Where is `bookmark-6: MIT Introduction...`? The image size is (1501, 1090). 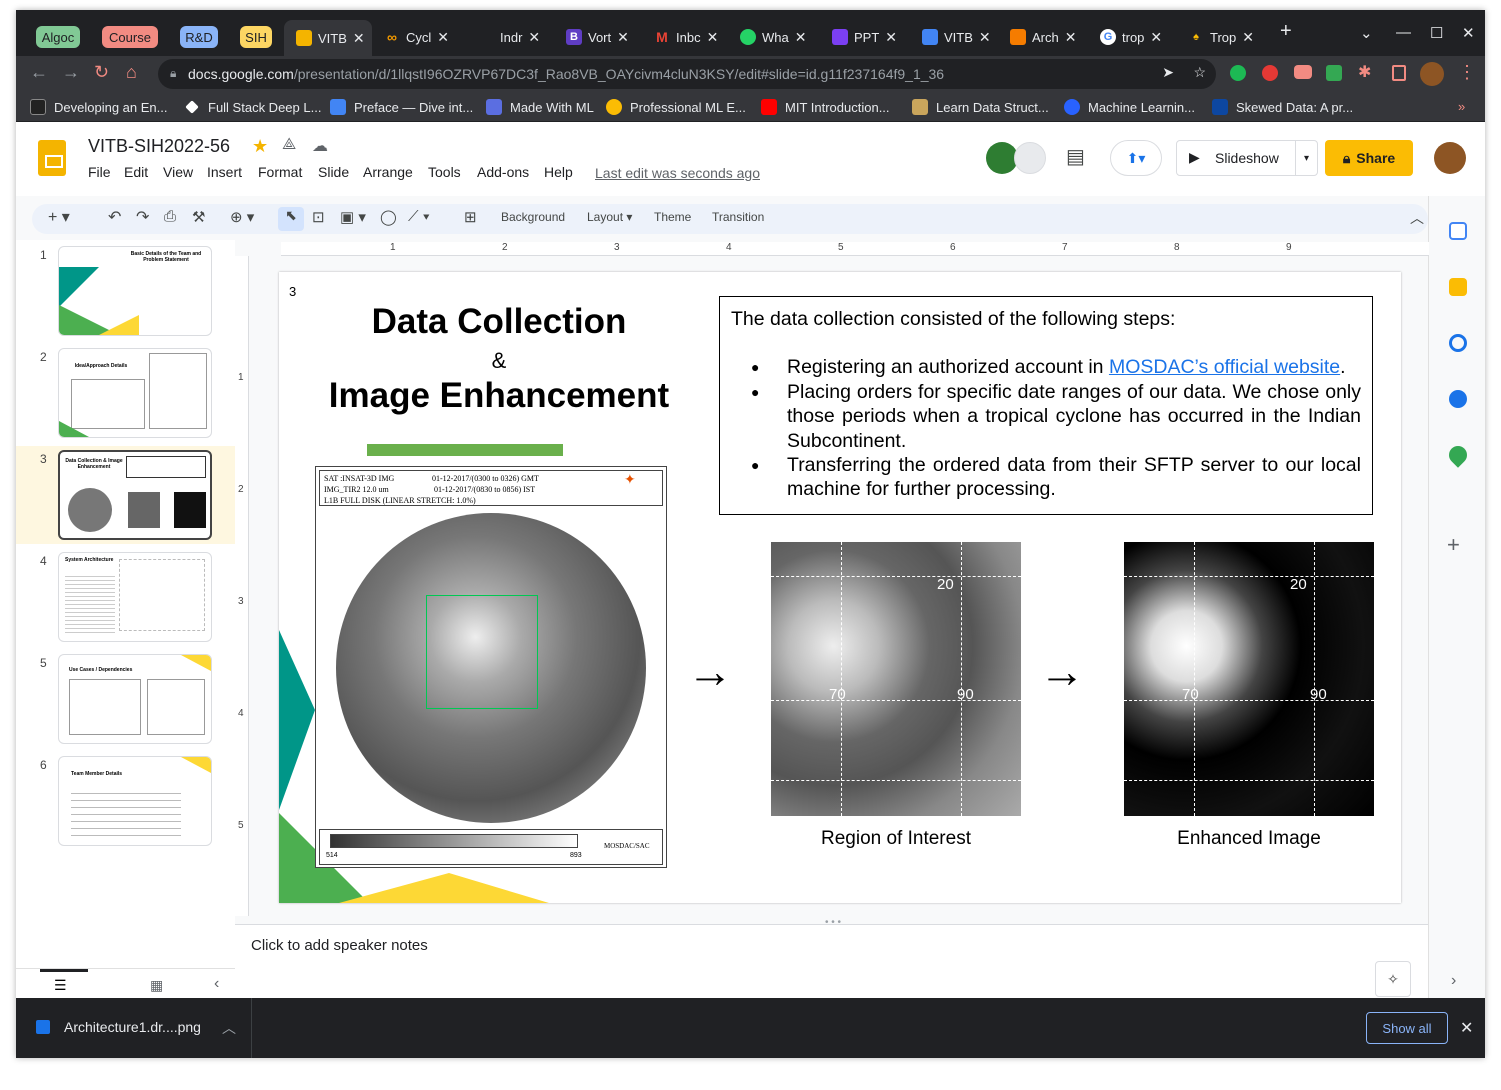 bookmark-6: MIT Introduction... is located at coordinates (825, 107).